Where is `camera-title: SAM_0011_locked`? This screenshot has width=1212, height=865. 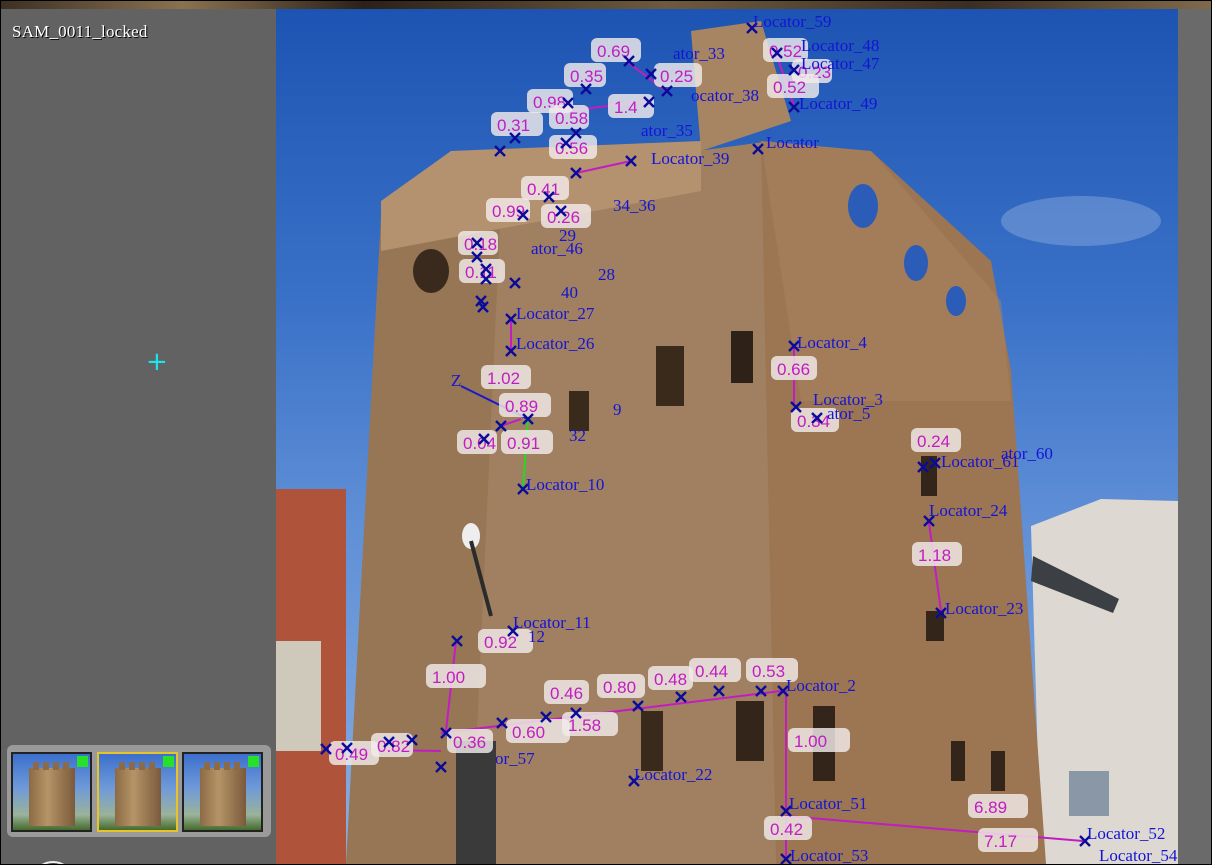
camera-title: SAM_0011_locked is located at coordinates (80, 31).